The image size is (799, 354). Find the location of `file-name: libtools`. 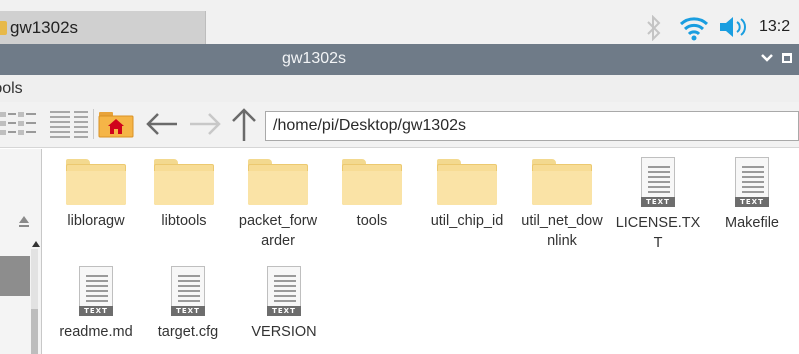

file-name: libtools is located at coordinates (184, 221).